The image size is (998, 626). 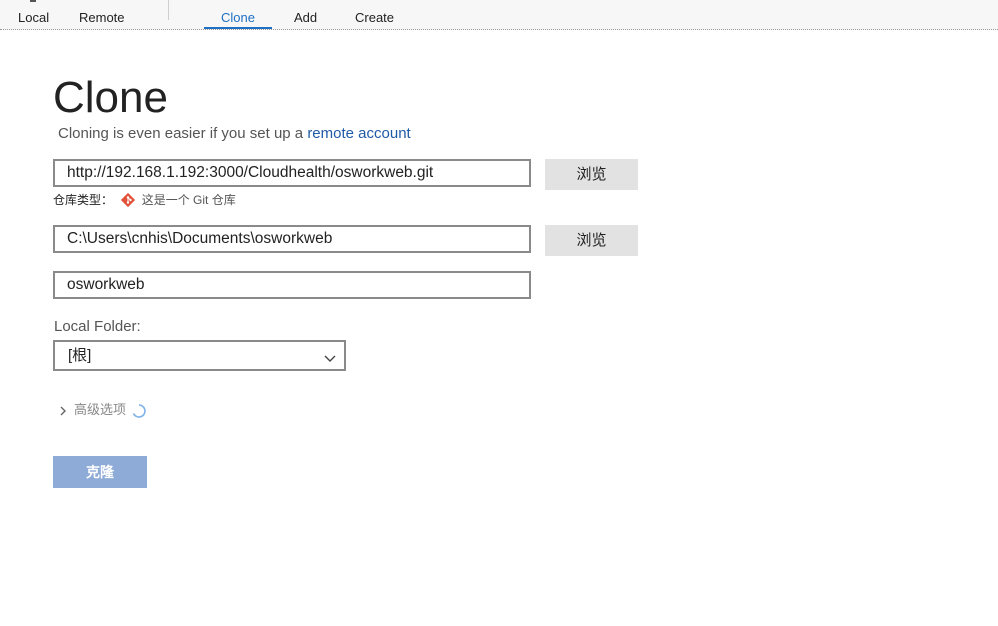 What do you see at coordinates (188, 200) in the screenshot?
I see `repo-type-value: 这是一个 Git 仓库` at bounding box center [188, 200].